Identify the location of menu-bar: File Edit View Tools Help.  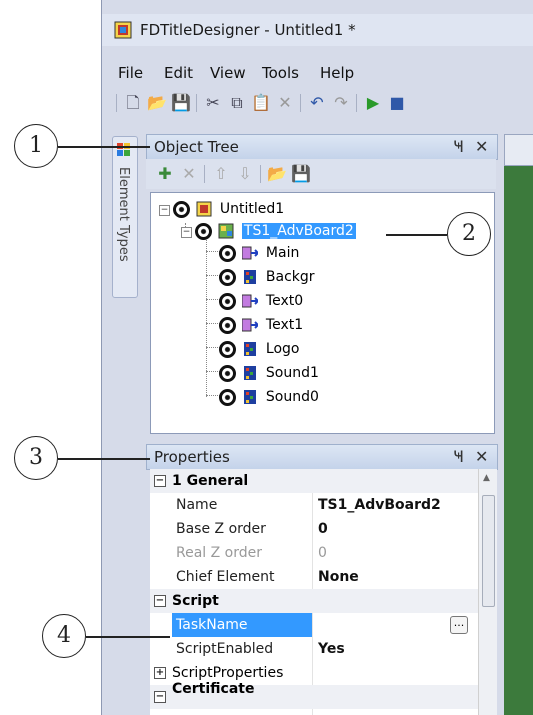
(317, 73).